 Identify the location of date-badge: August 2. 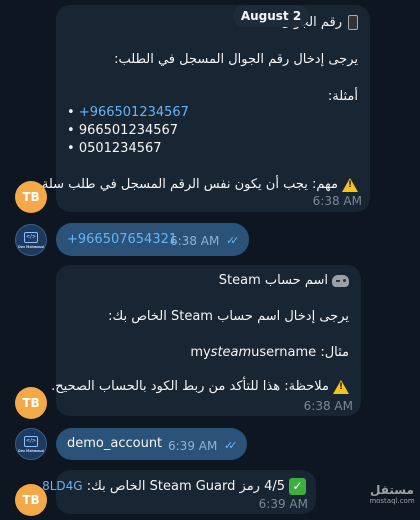
(271, 16).